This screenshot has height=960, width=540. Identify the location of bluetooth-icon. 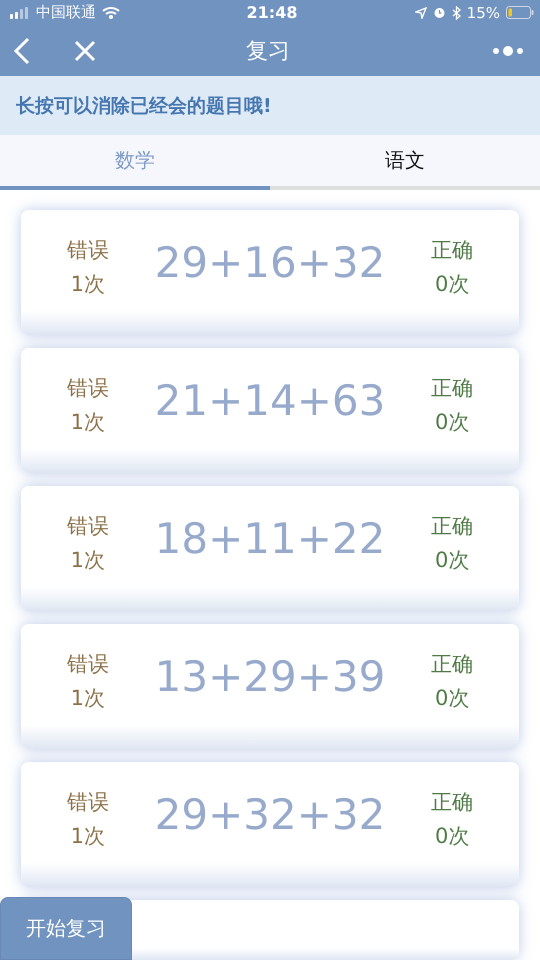
(456, 13).